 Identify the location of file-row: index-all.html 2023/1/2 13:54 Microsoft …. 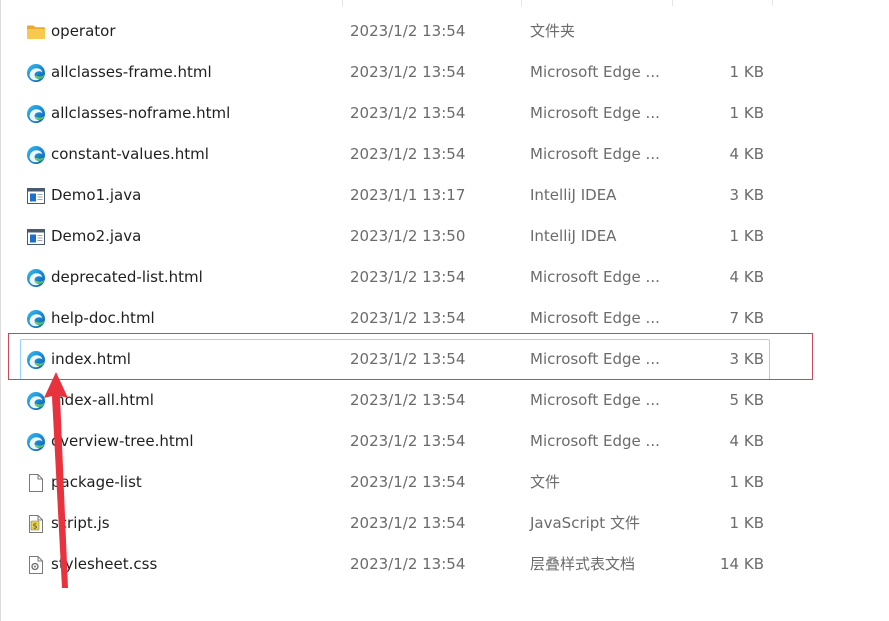
(395, 400).